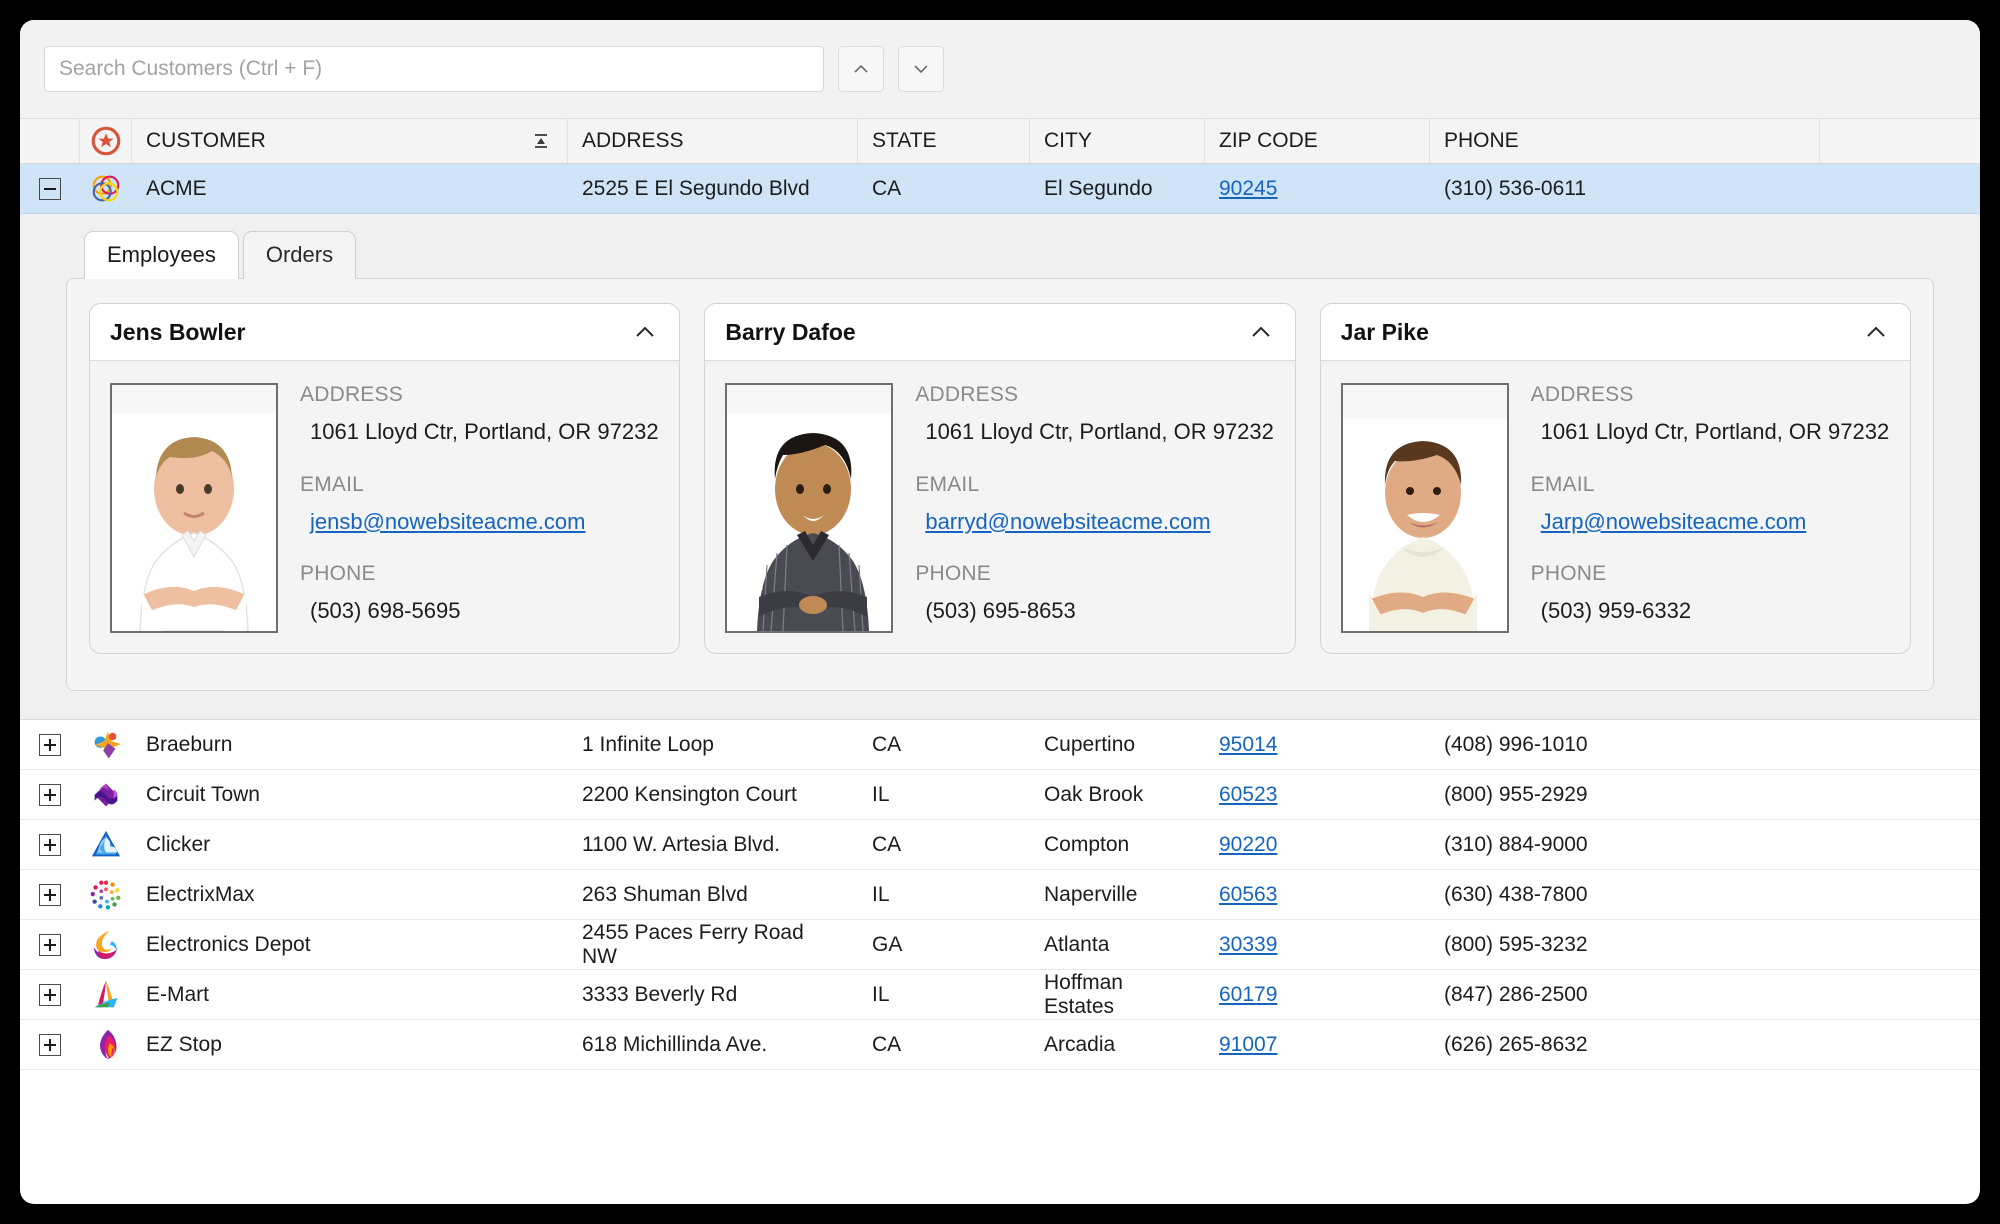 Image resolution: width=2000 pixels, height=1224 pixels. Describe the element at coordinates (1516, 894) in the screenshot. I see `cell-phone: (630) 438-7800` at that location.